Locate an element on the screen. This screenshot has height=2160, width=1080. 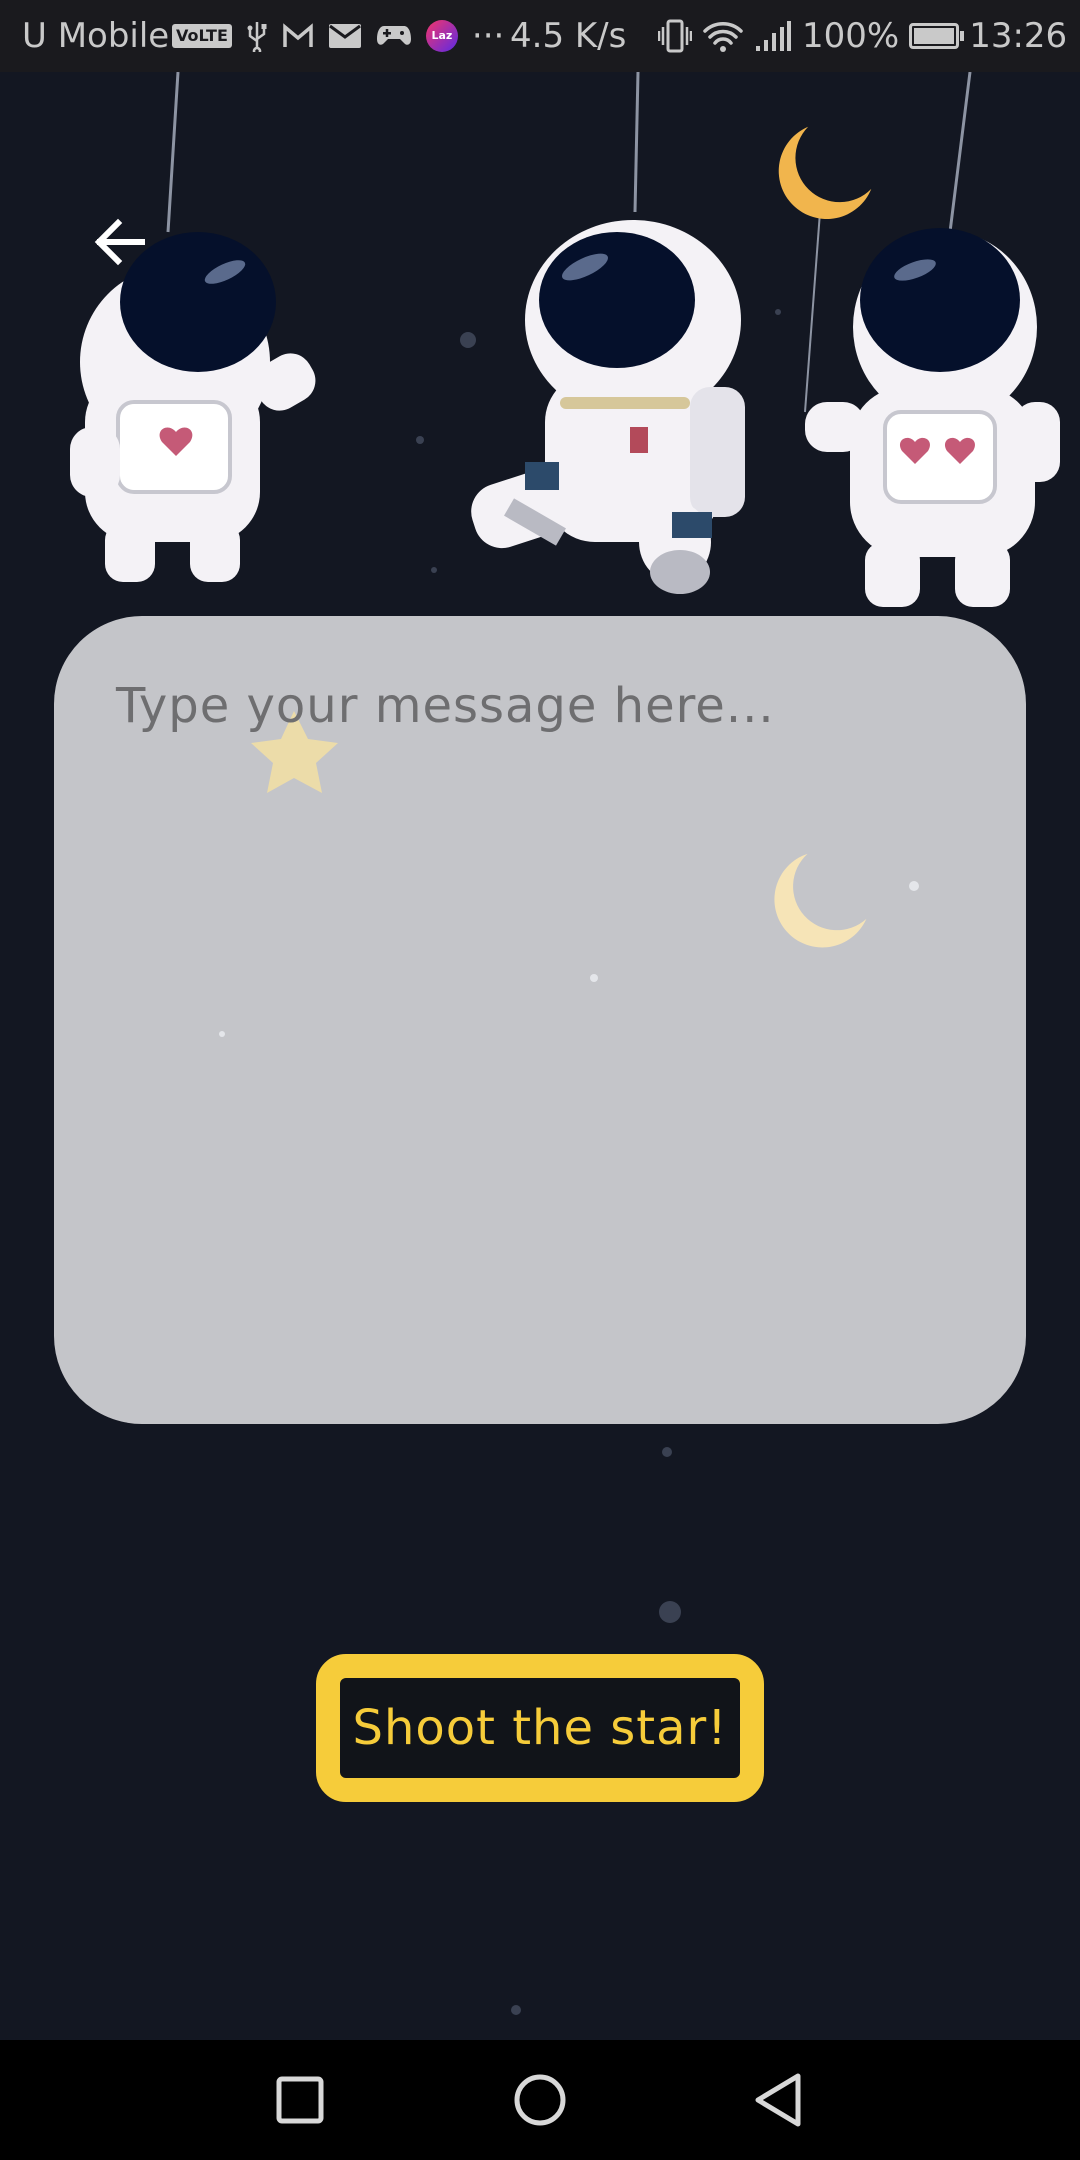
signal-icon is located at coordinates (773, 36).